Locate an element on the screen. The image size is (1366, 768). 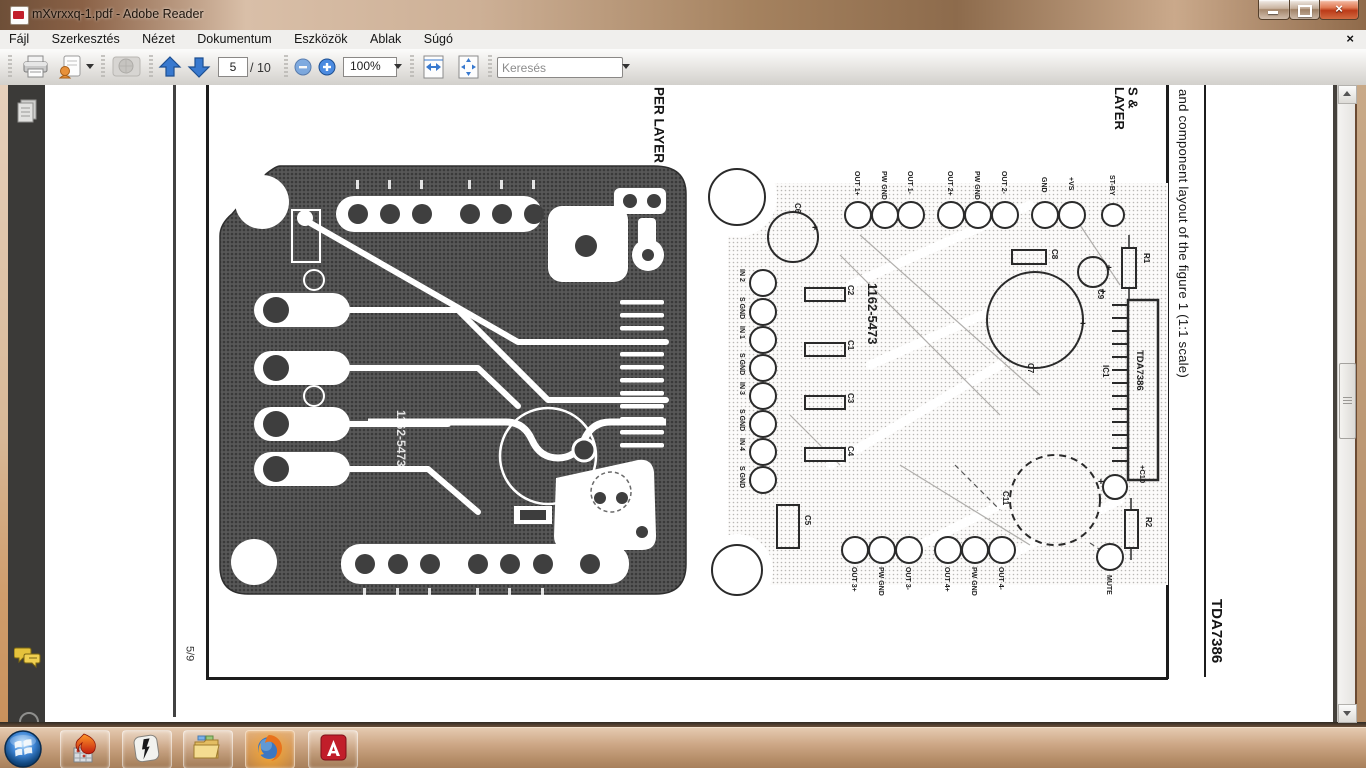
page-total-label: / 10 is located at coordinates (260, 68).